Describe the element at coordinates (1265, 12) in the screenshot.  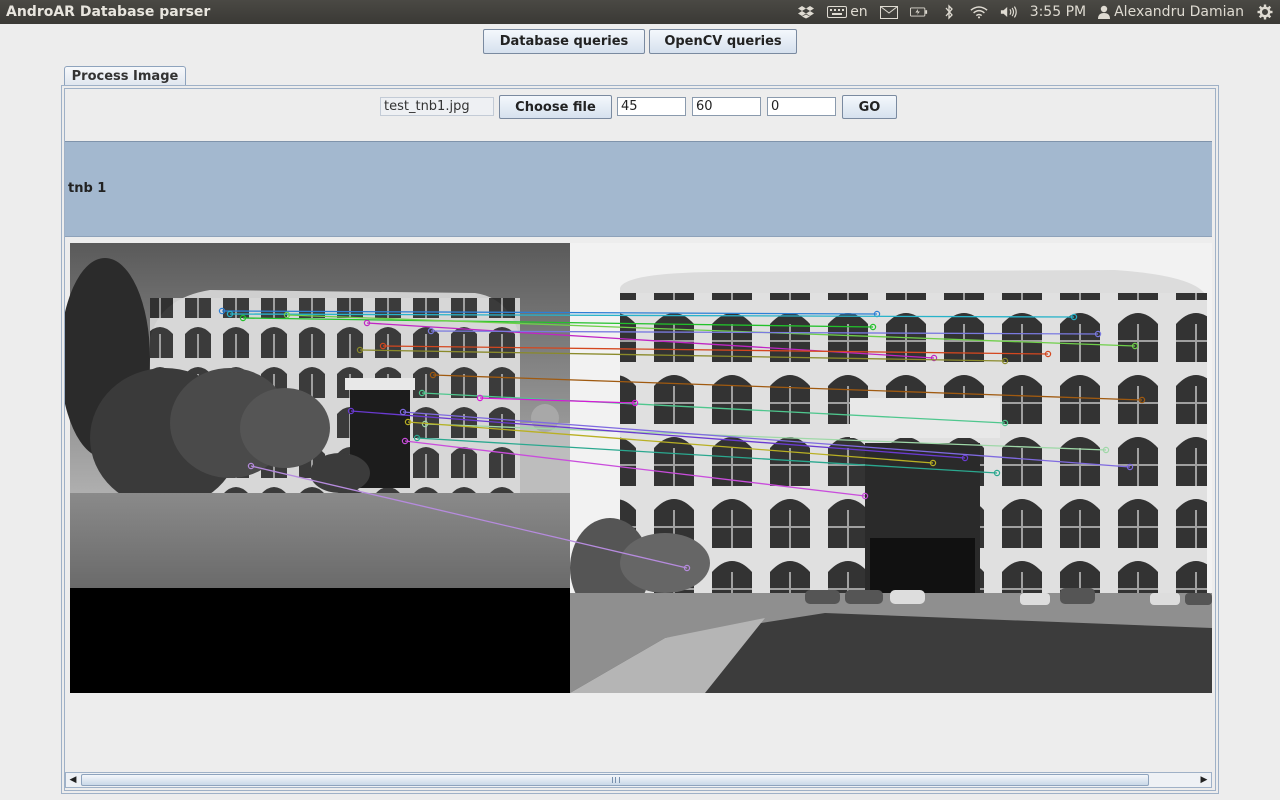
I see `settings-gear-icon` at that location.